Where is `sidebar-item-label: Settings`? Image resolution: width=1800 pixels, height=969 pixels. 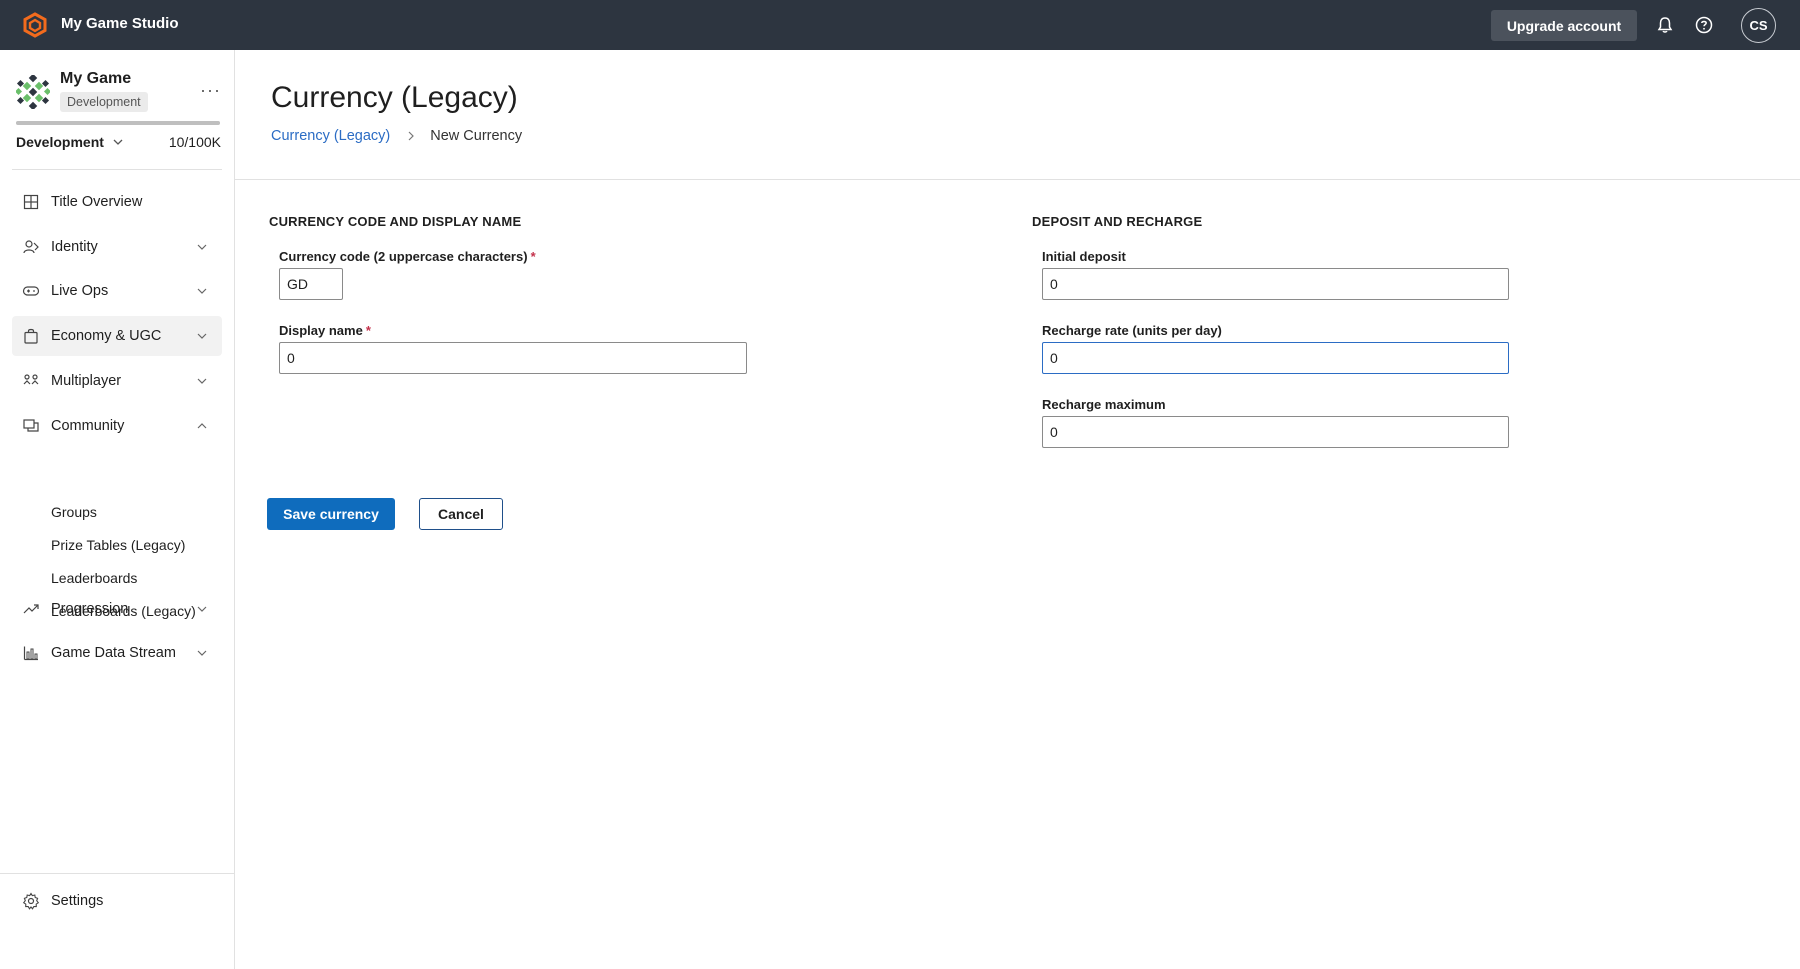
sidebar-item-label: Settings is located at coordinates (77, 901).